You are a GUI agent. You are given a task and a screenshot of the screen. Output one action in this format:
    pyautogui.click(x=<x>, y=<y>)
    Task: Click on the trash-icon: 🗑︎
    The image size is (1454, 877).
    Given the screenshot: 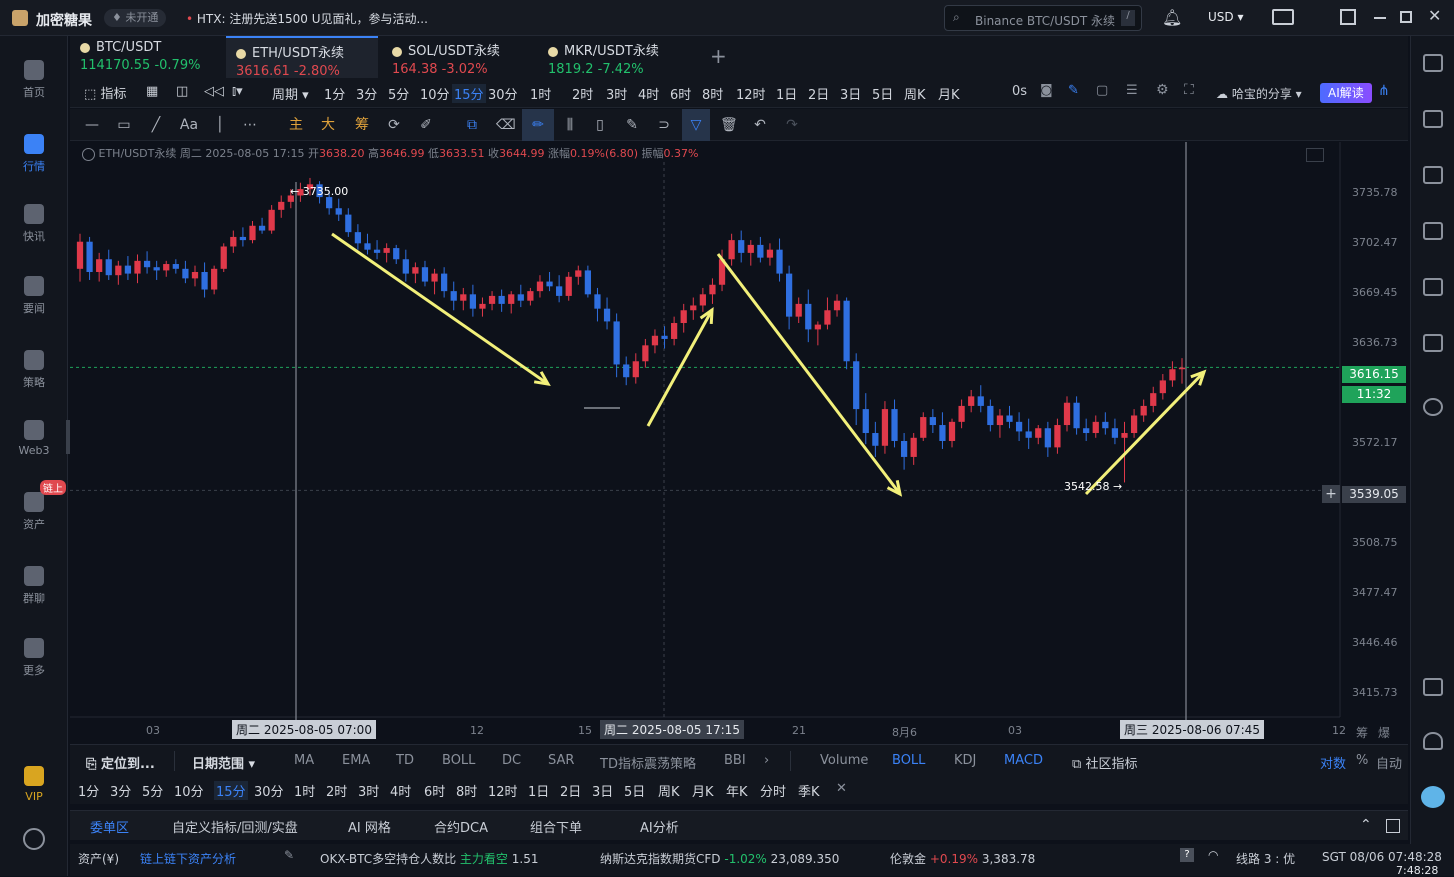 What is the action you would take?
    pyautogui.click(x=729, y=125)
    